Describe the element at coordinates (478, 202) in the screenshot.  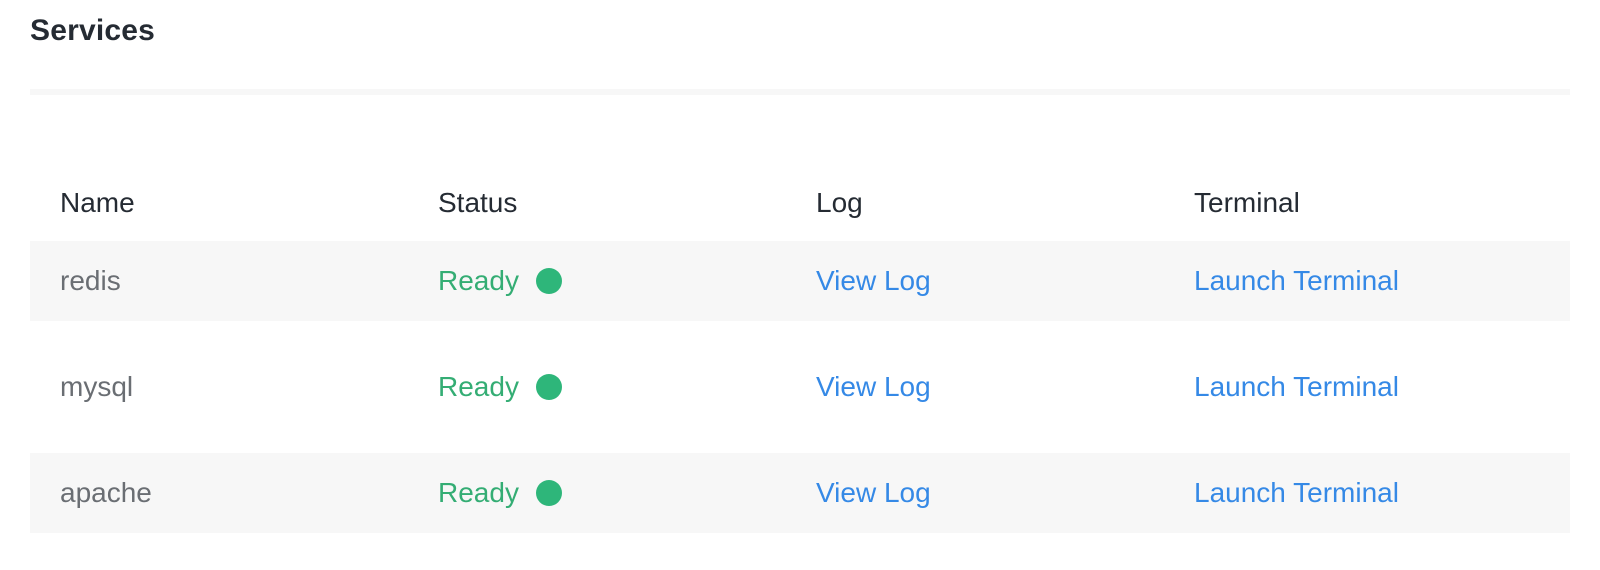
I see `column-header-status: Status` at that location.